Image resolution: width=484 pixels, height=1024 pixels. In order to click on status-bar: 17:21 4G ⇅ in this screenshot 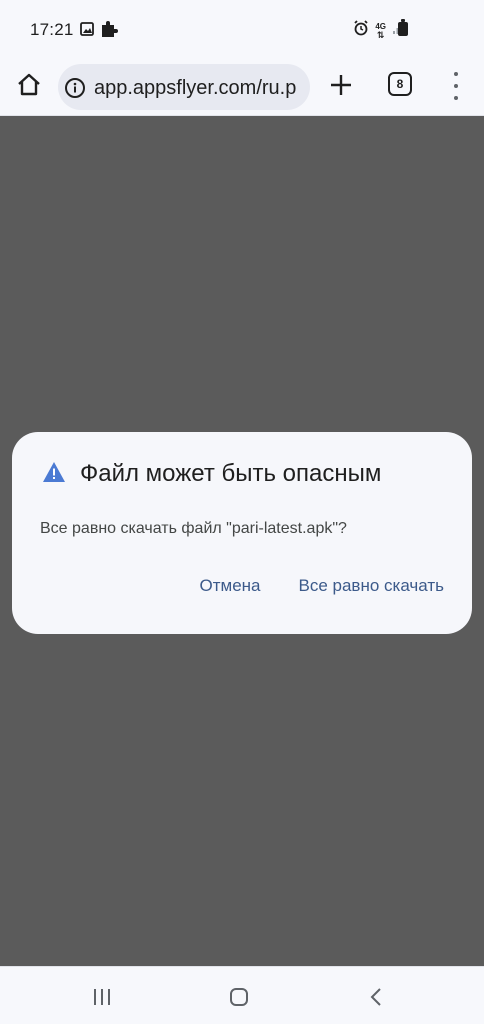, I will do `click(242, 29)`.